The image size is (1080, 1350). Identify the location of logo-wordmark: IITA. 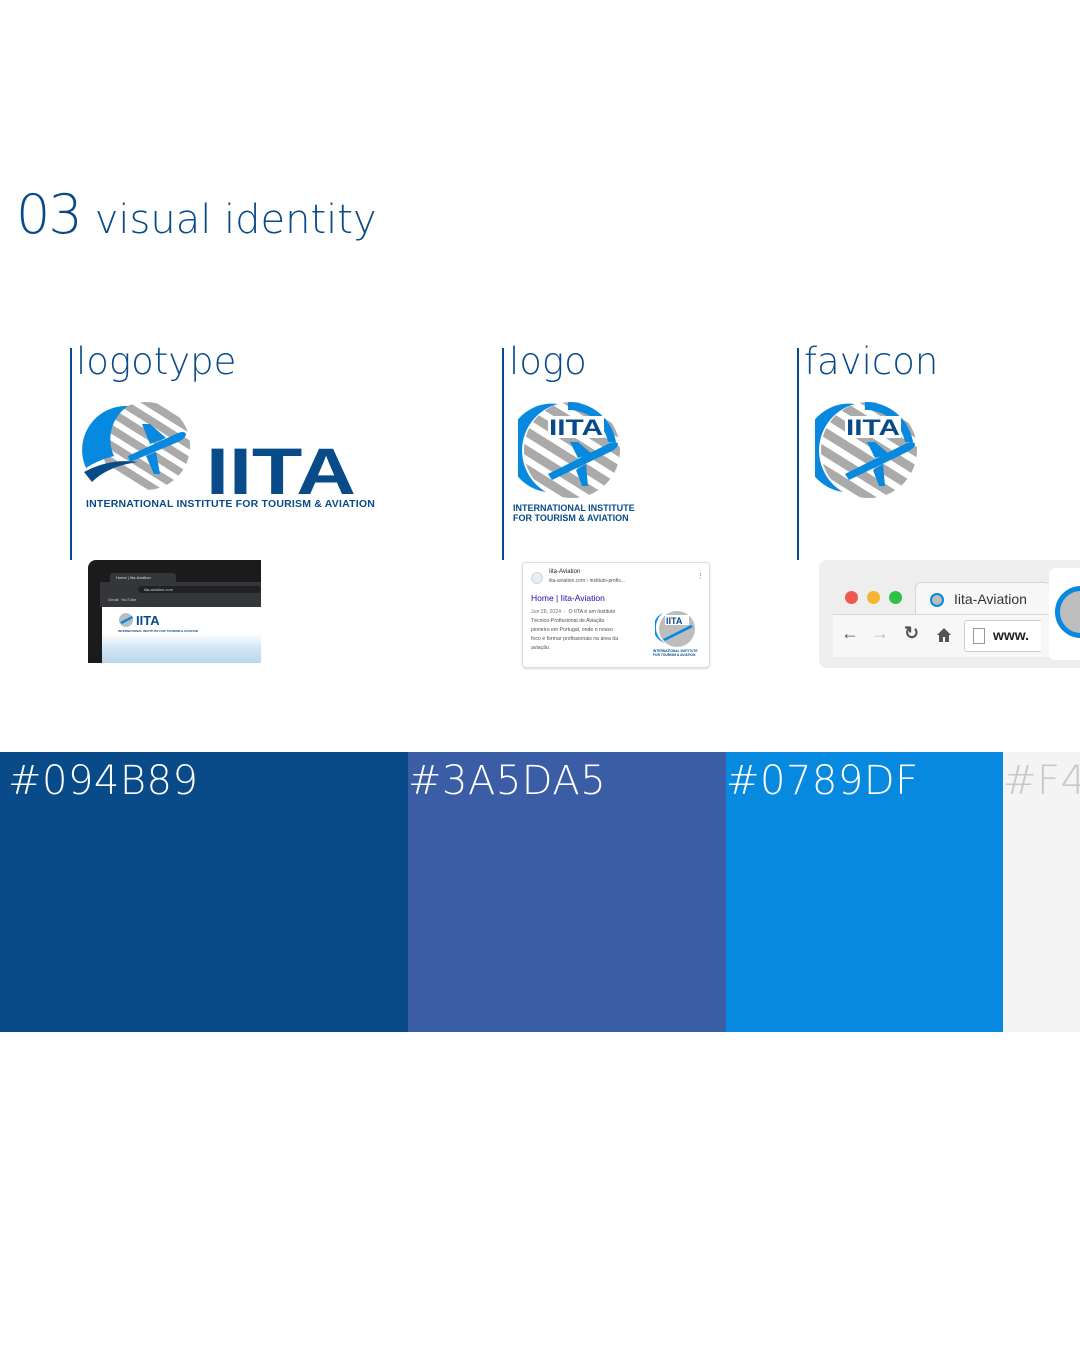
(576, 427).